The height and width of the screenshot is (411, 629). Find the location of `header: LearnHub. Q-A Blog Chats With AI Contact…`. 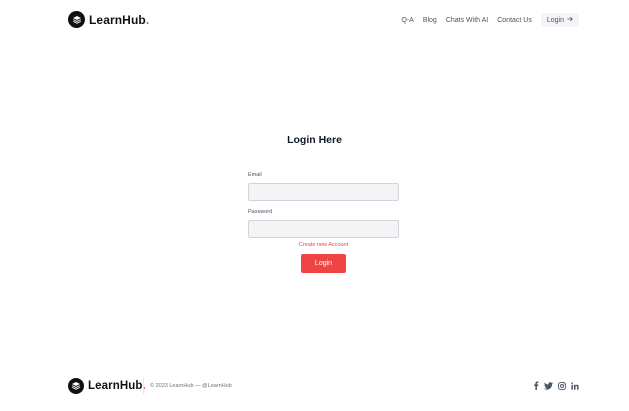

header: LearnHub. Q-A Blog Chats With AI Contact… is located at coordinates (314, 20).